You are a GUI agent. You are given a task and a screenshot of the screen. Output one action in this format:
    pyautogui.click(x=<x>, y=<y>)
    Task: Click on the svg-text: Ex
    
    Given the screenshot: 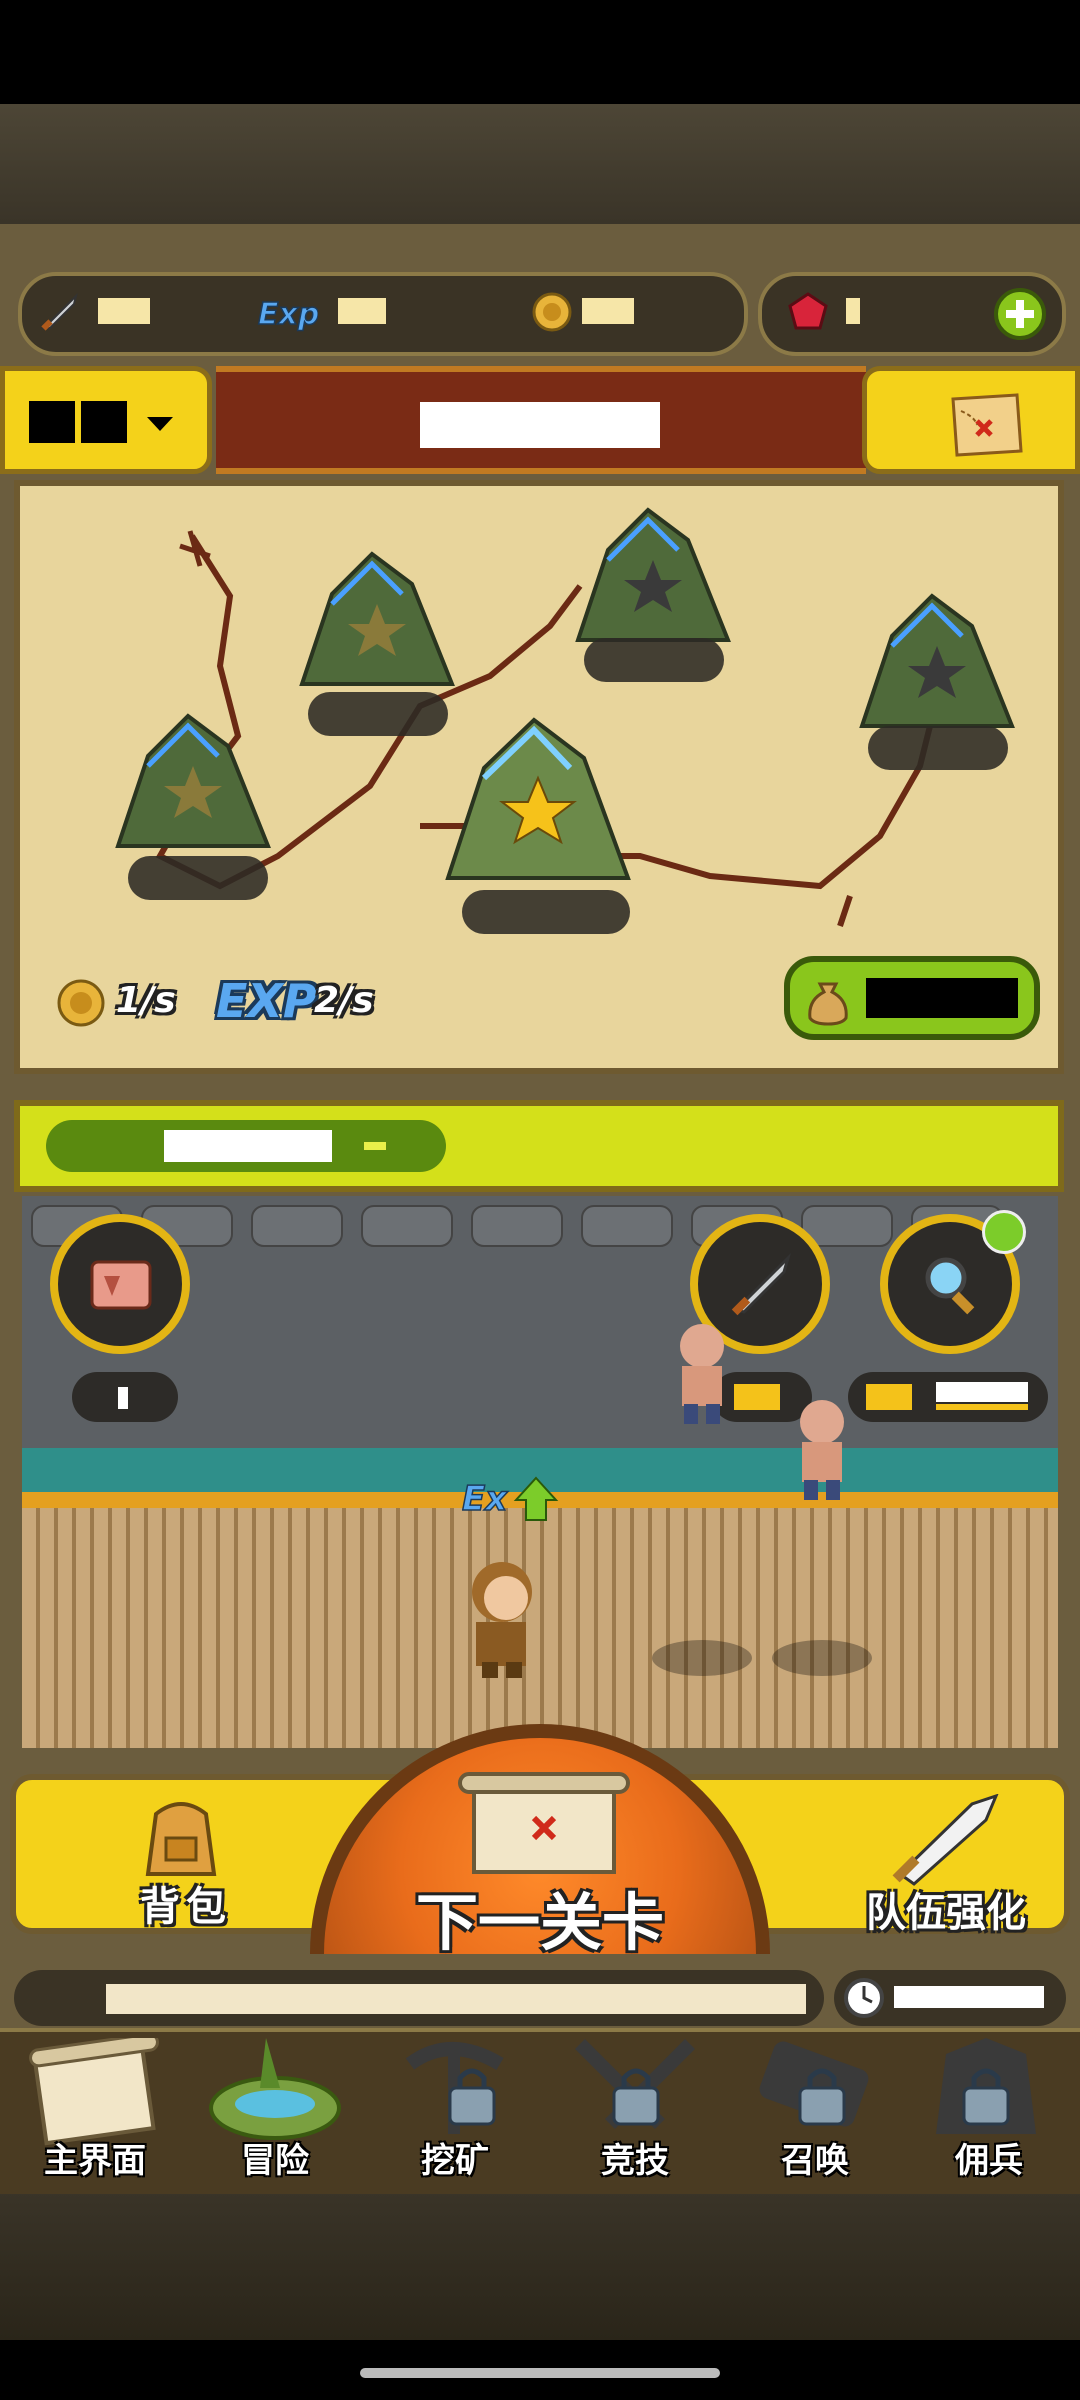 What is the action you would take?
    pyautogui.click(x=485, y=1499)
    